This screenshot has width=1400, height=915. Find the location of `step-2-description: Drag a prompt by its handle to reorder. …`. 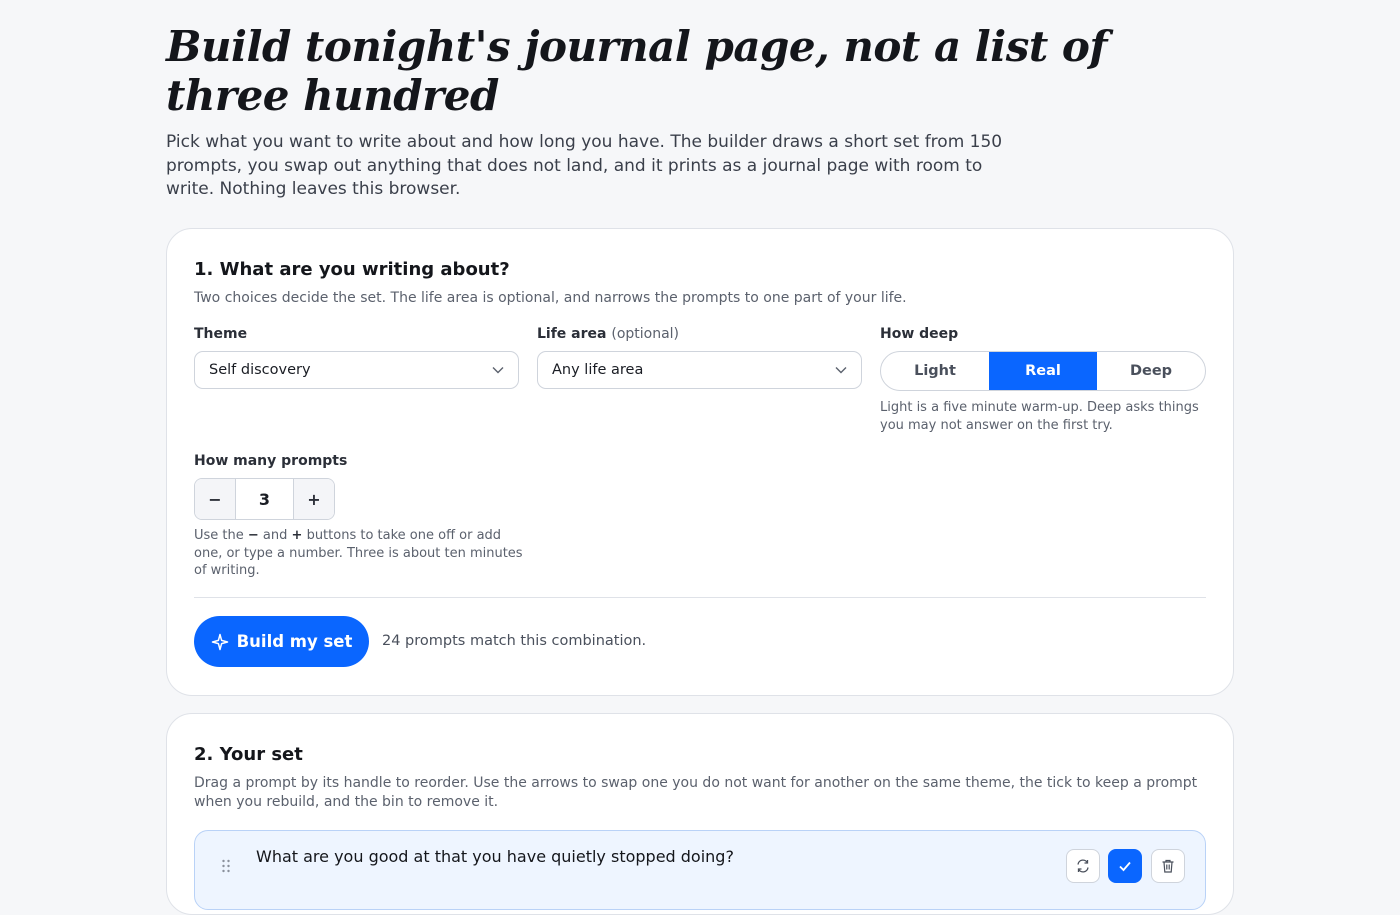

step-2-description: Drag a prompt by its handle to reorder. … is located at coordinates (696, 792).